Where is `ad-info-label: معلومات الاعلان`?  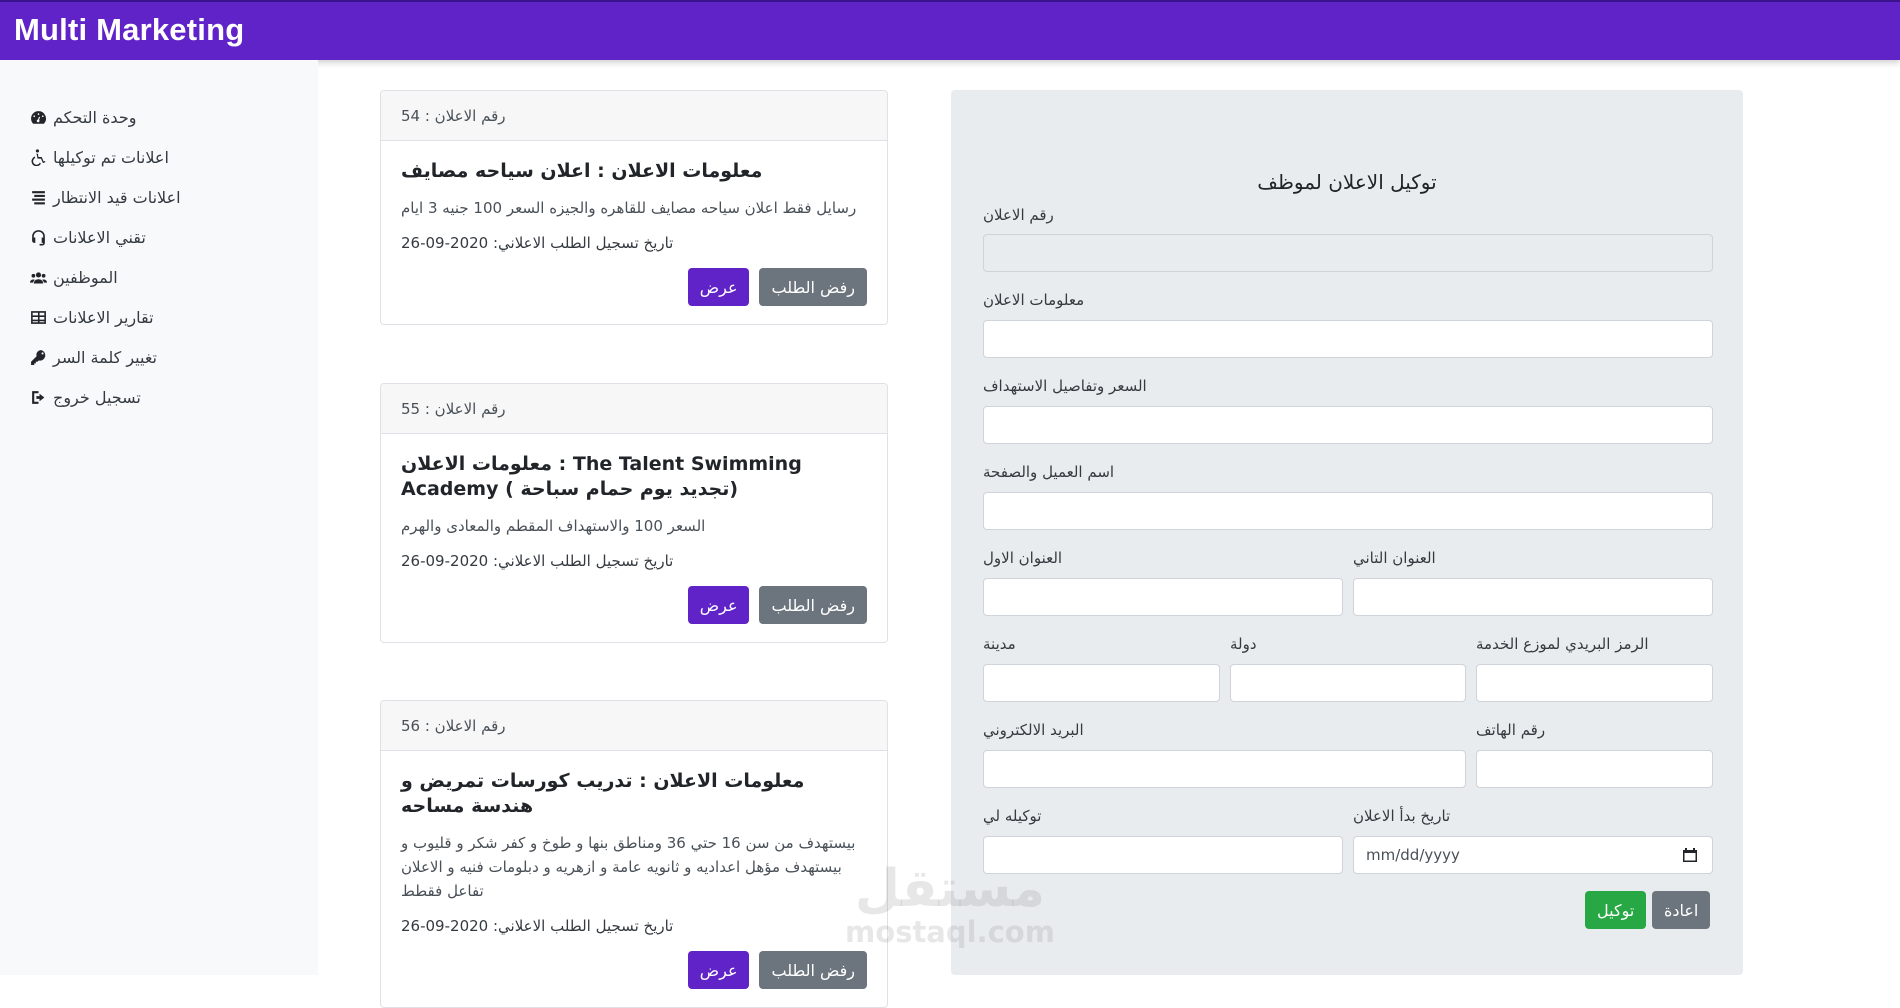
ad-info-label: معلومات الاعلان is located at coordinates (1034, 300).